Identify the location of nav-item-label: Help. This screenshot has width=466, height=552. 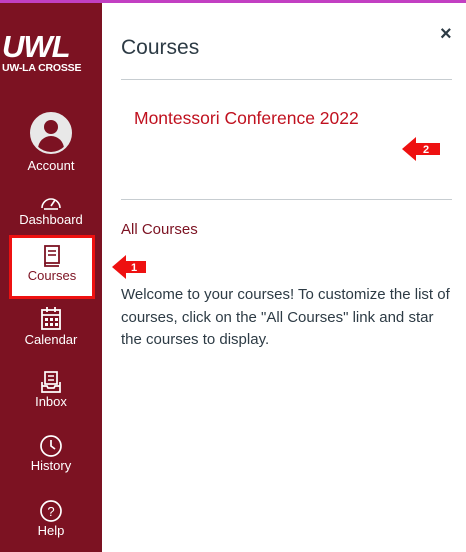
(51, 530).